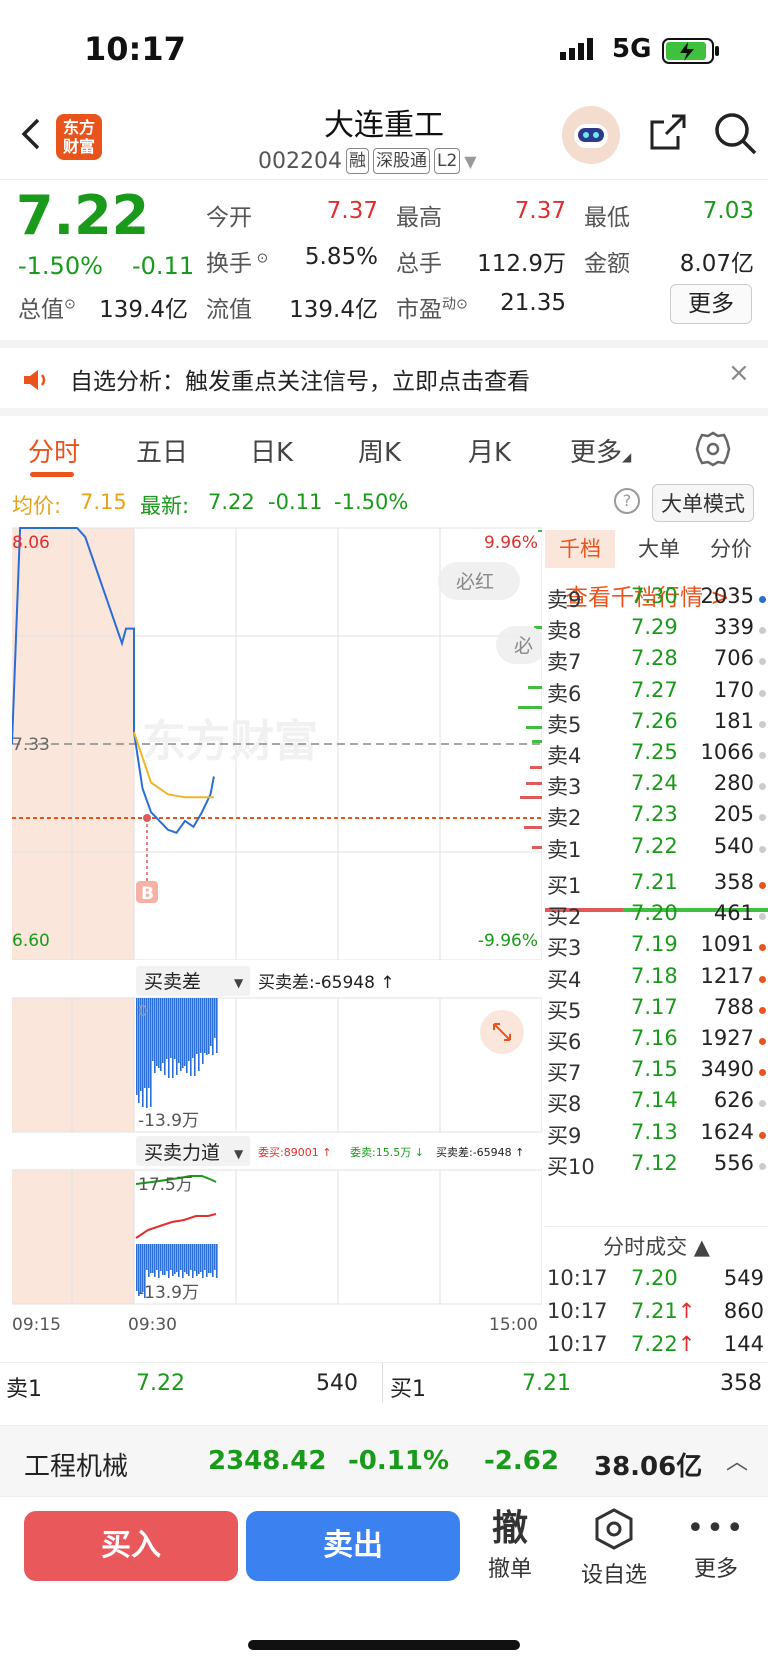  Describe the element at coordinates (576, 49) in the screenshot. I see `signal-icon` at that location.